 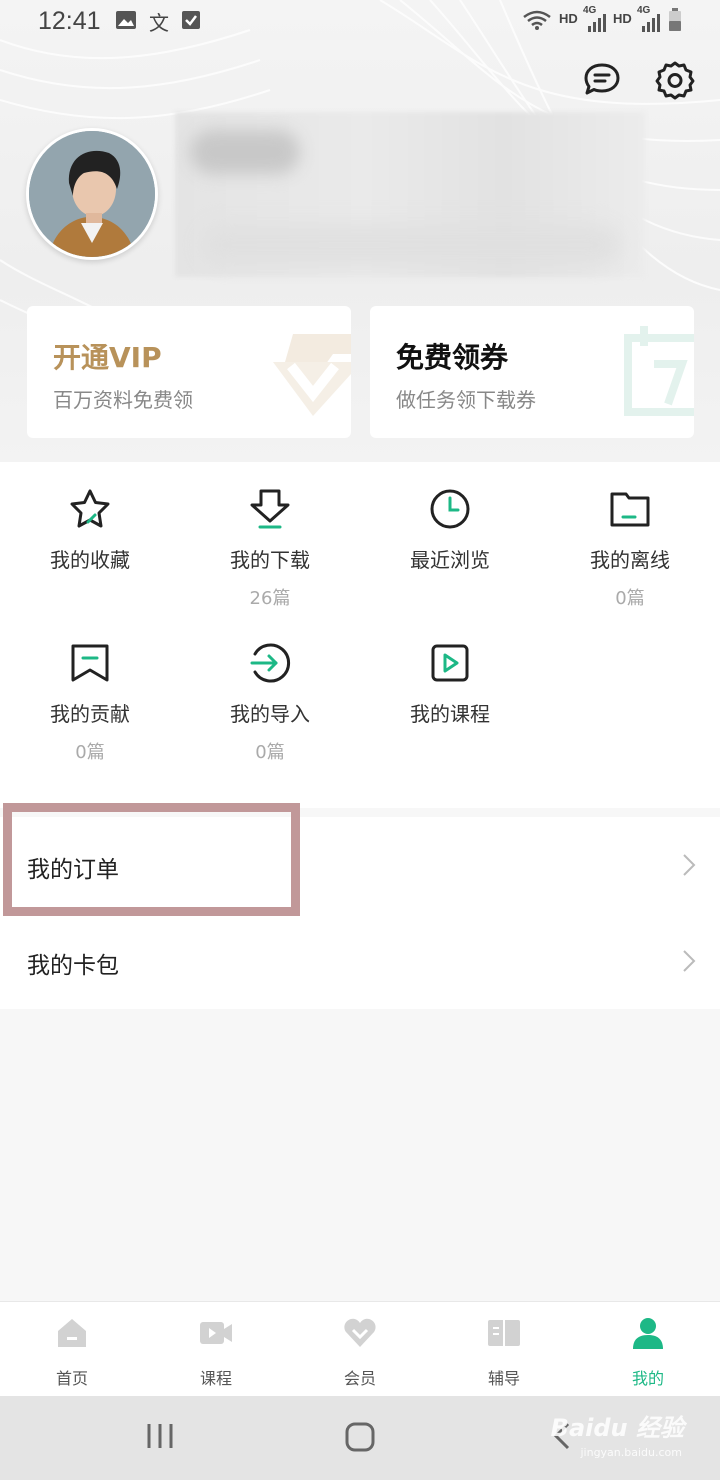 I want to click on network-label-1: HD, so click(x=568, y=18).